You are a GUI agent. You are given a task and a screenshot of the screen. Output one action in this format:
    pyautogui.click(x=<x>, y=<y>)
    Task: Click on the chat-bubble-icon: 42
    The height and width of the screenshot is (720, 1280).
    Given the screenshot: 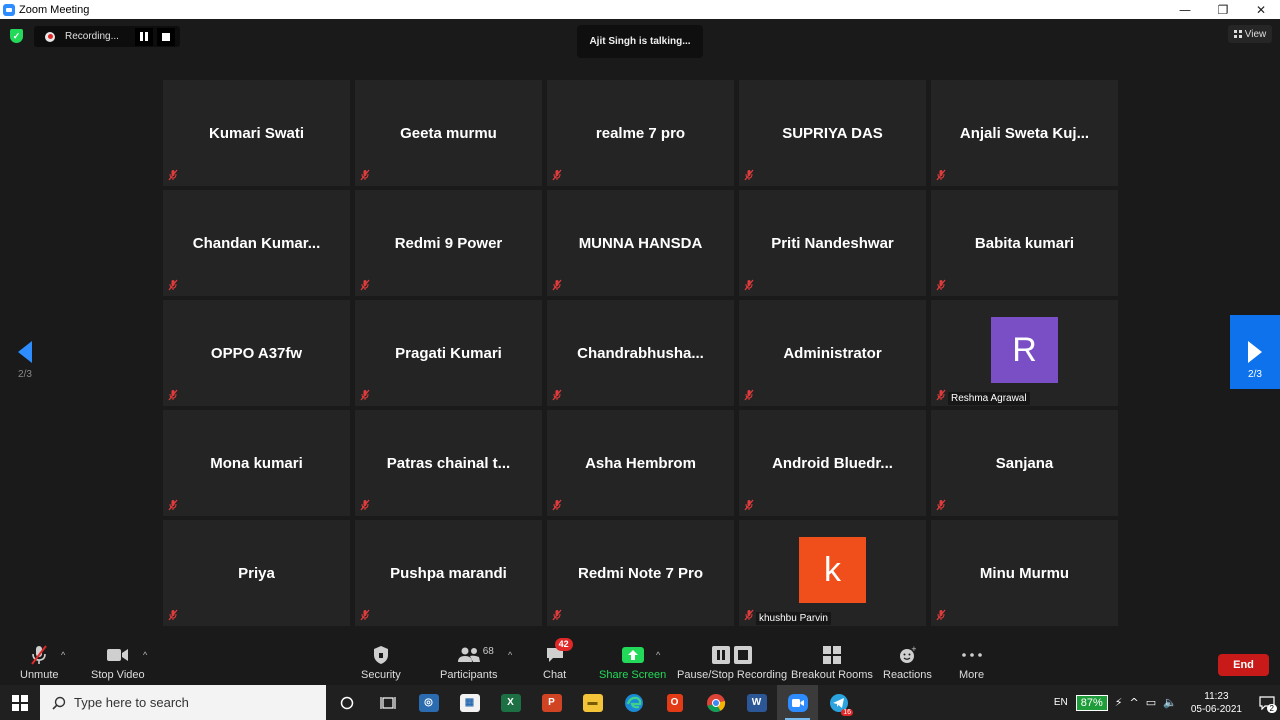 What is the action you would take?
    pyautogui.click(x=559, y=652)
    